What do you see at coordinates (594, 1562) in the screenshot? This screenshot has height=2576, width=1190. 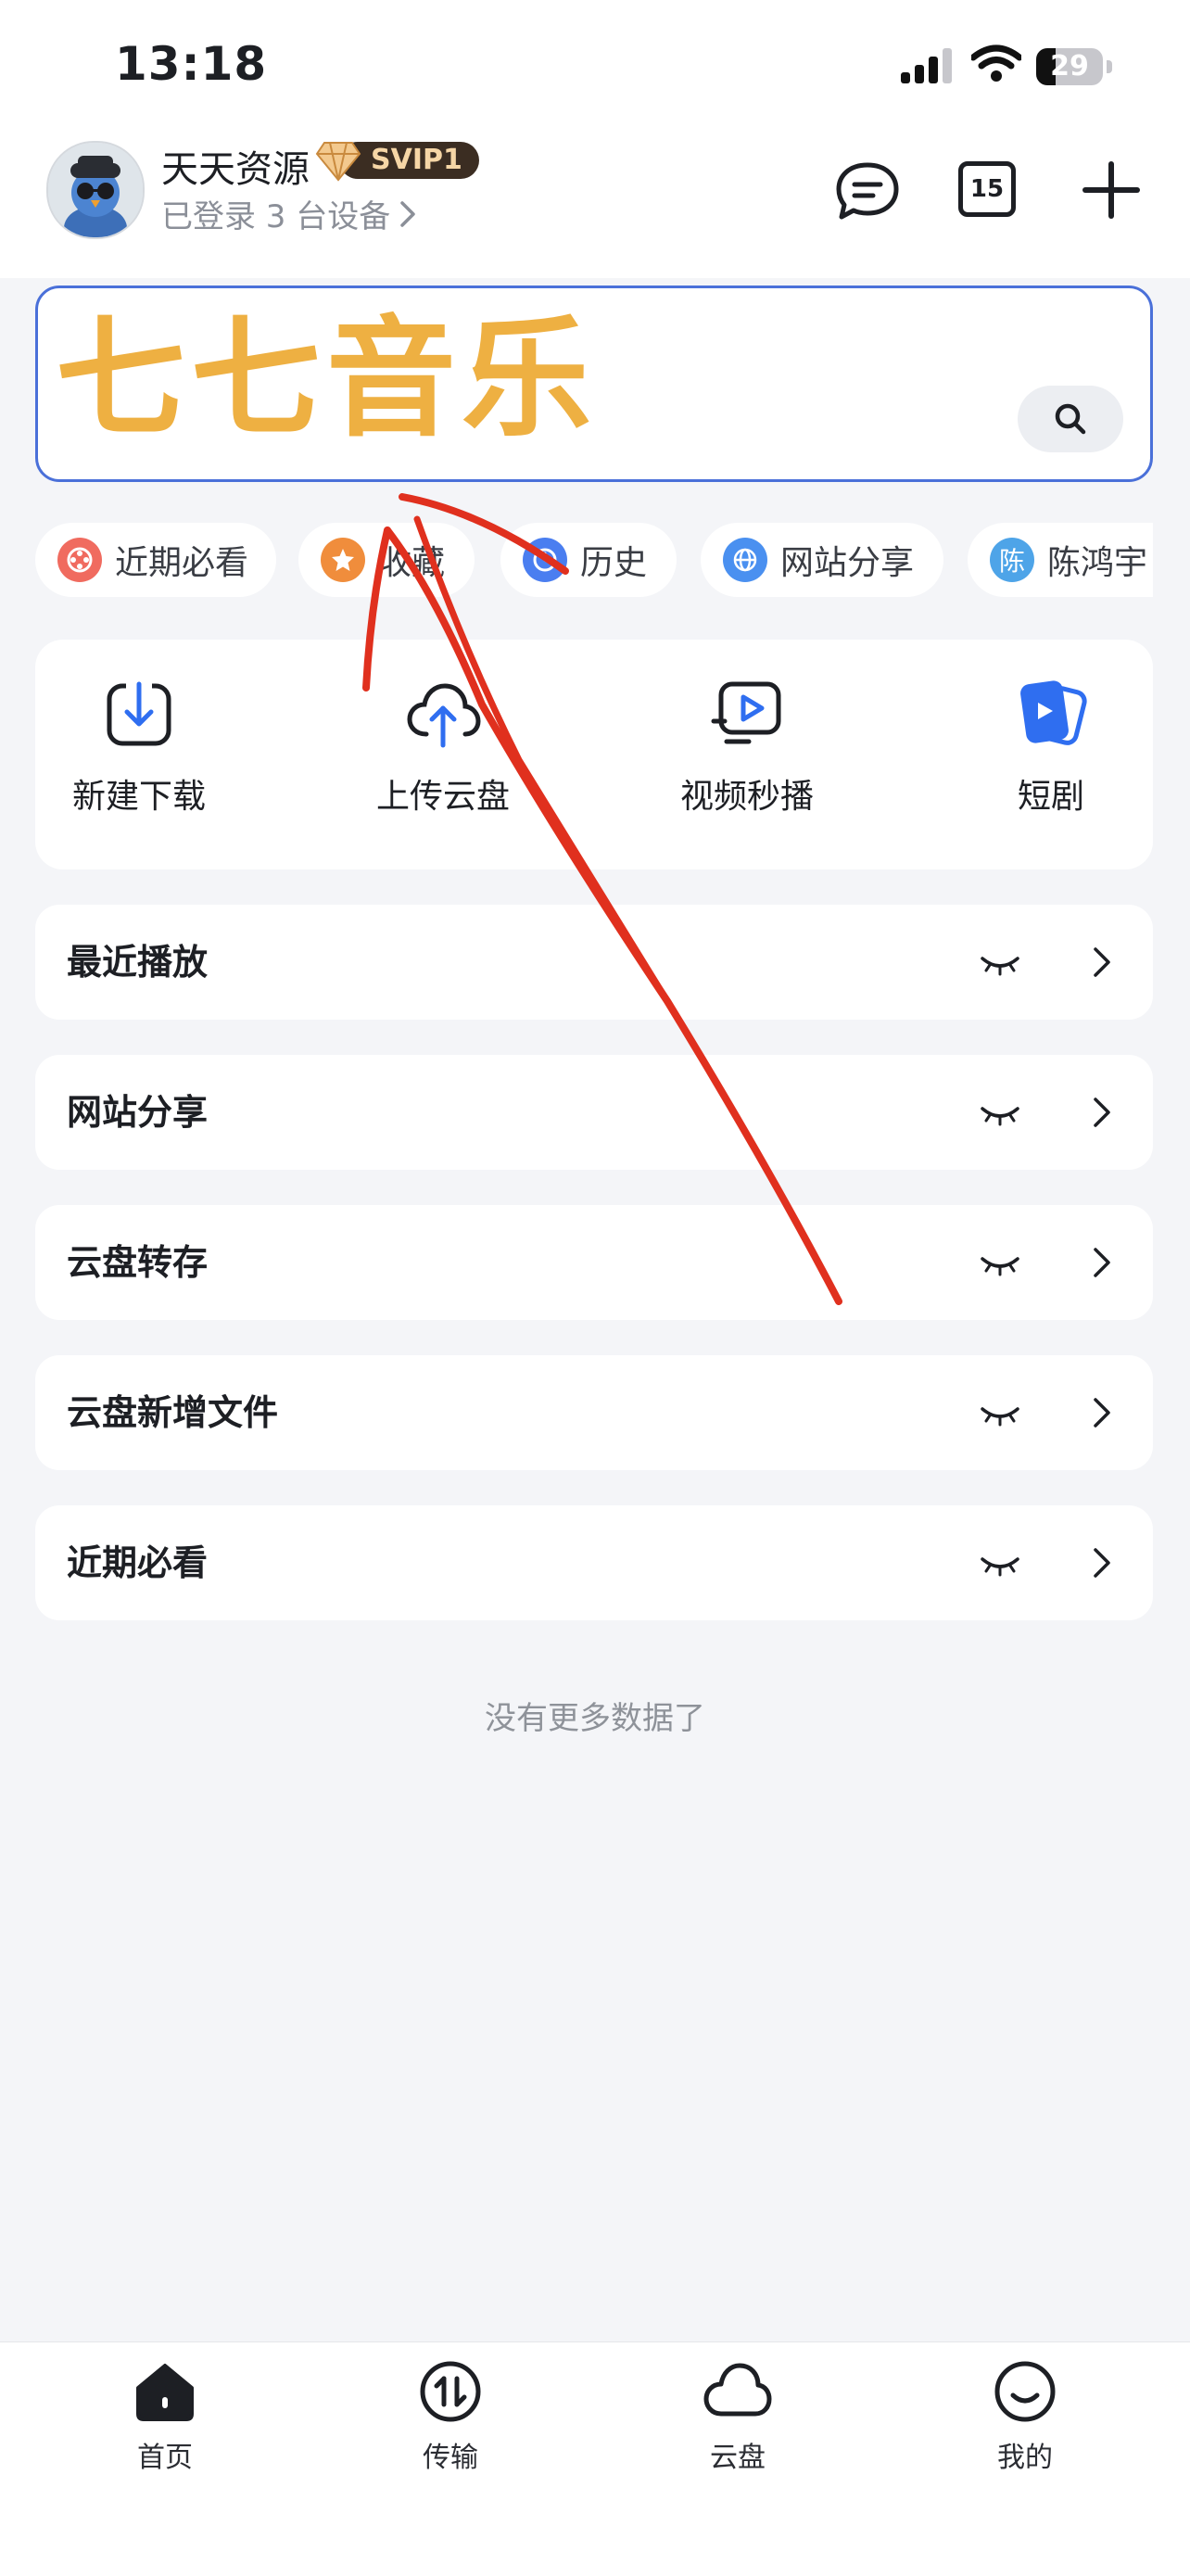 I see `row-recent-must-watch: 近期必看` at bounding box center [594, 1562].